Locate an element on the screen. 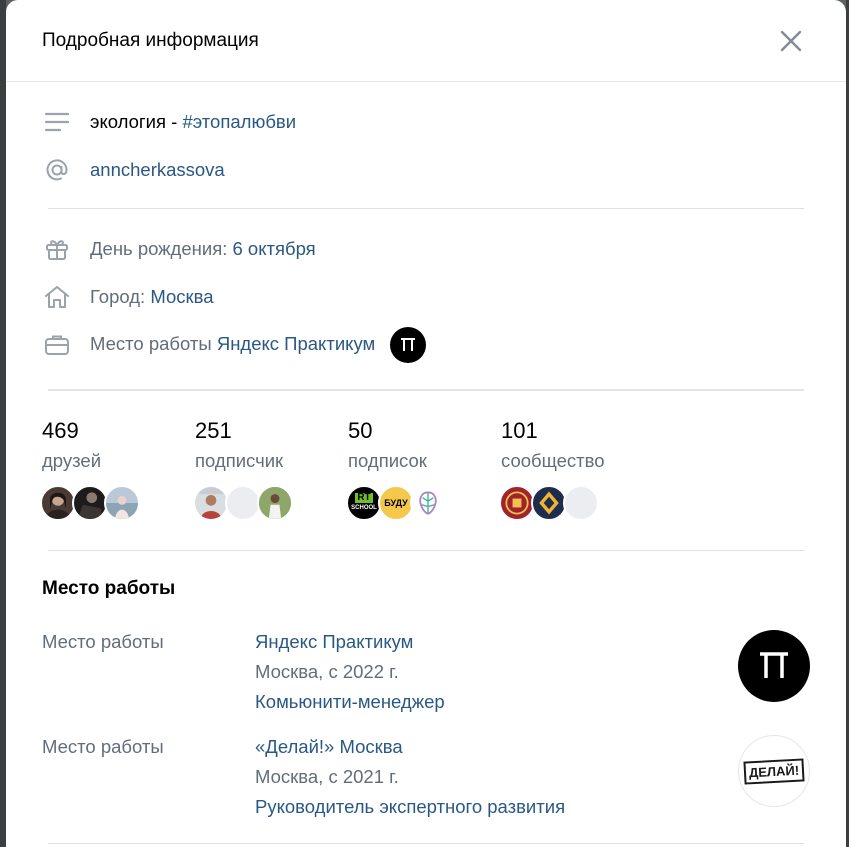 The image size is (849, 847). work-text: Место работы Яндекс Практикум is located at coordinates (258, 345).